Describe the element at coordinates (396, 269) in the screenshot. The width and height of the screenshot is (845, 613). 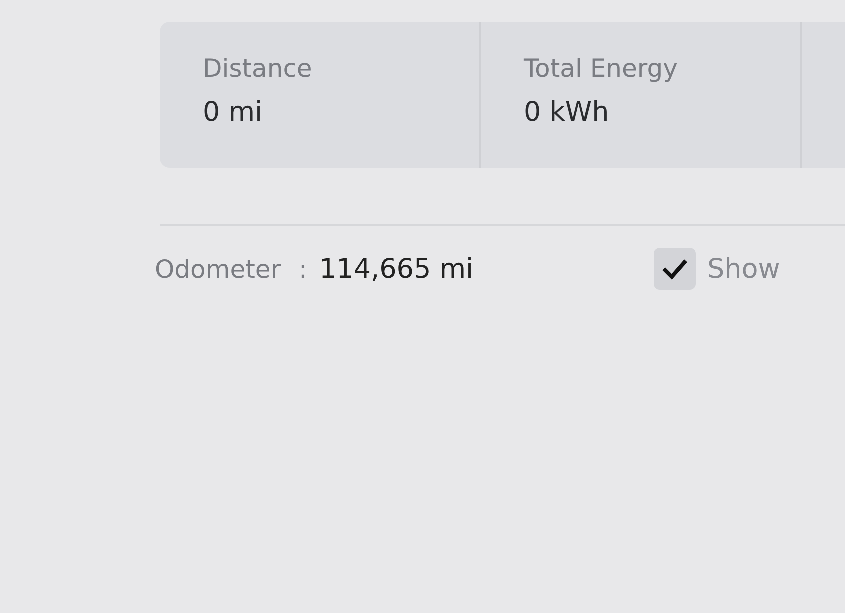
I see `odometer-value: 114,665 mi` at that location.